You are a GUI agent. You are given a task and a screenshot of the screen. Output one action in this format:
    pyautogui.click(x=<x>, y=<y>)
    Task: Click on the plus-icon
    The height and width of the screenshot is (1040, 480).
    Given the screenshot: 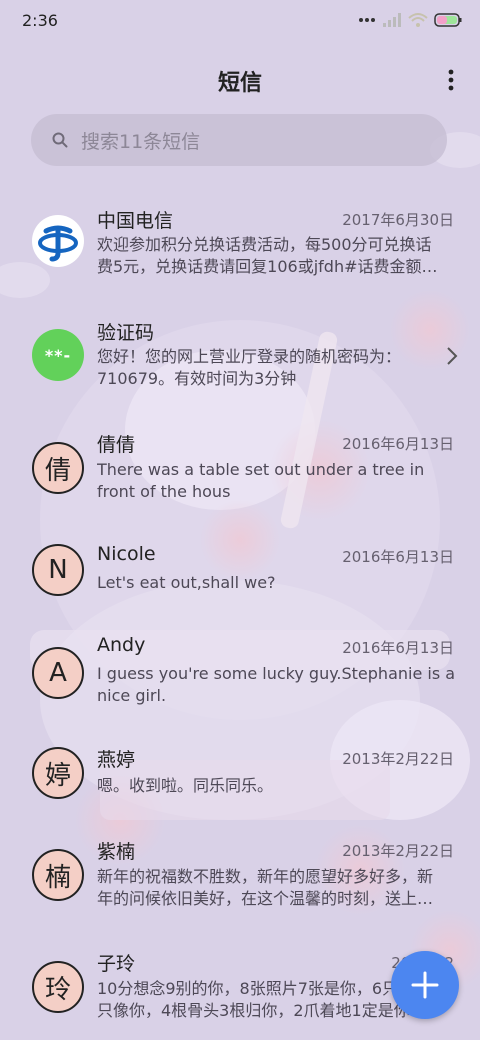 What is the action you would take?
    pyautogui.click(x=425, y=985)
    